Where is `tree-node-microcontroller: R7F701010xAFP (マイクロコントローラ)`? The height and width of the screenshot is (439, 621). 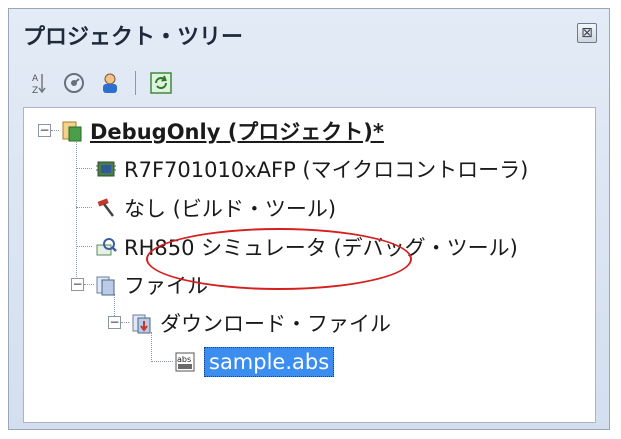 tree-node-microcontroller: R7F701010xAFP (マイクロコントローラ) is located at coordinates (311, 169).